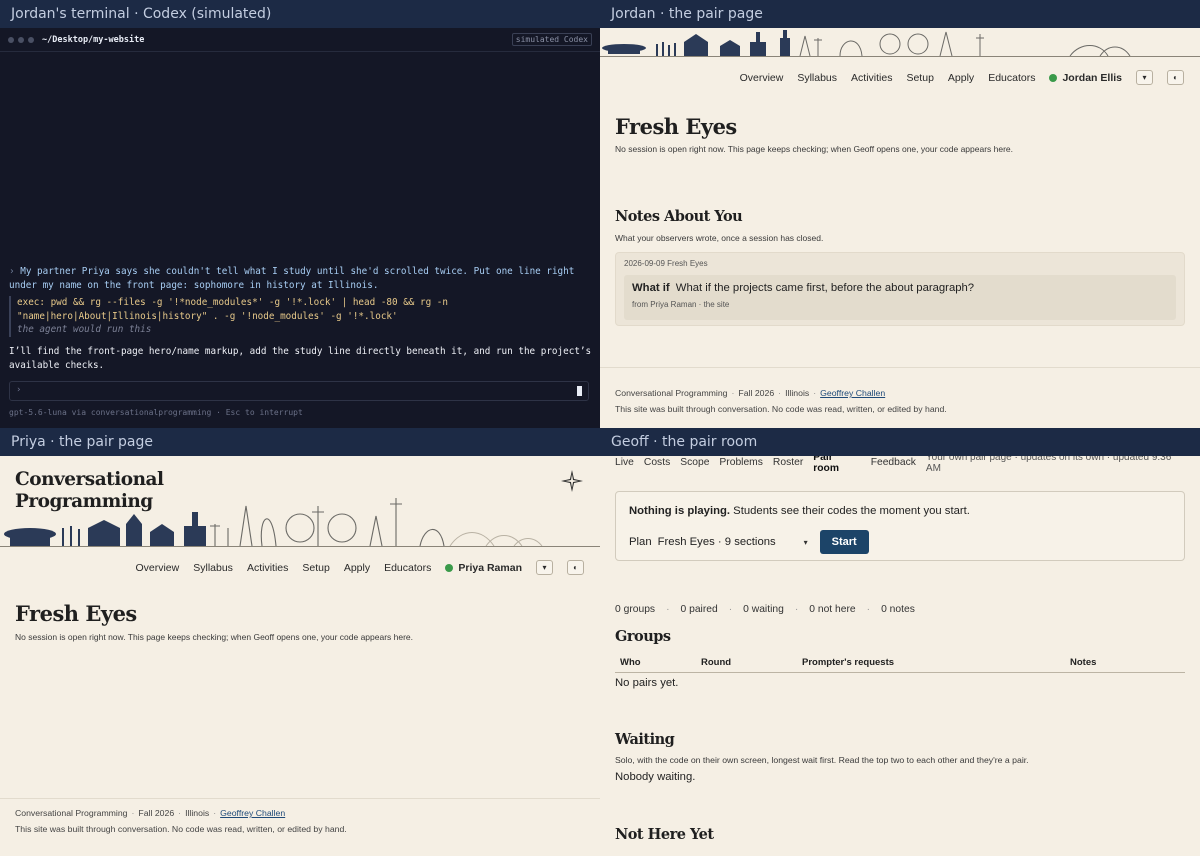  Describe the element at coordinates (19, 390) in the screenshot. I see `input-prompt-icon: ›` at that location.